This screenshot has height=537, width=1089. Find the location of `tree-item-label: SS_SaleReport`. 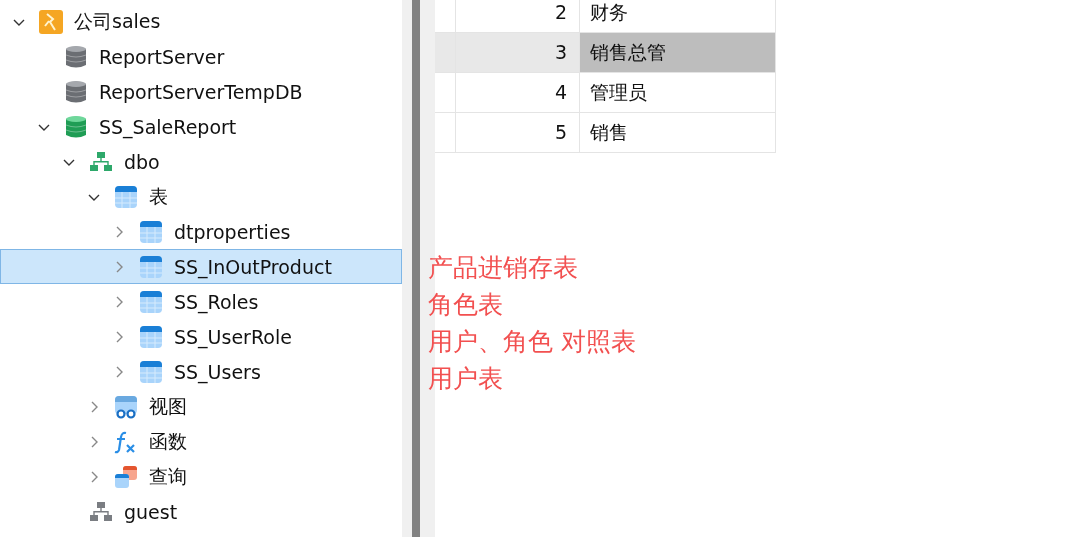

tree-item-label: SS_SaleReport is located at coordinates (168, 126).